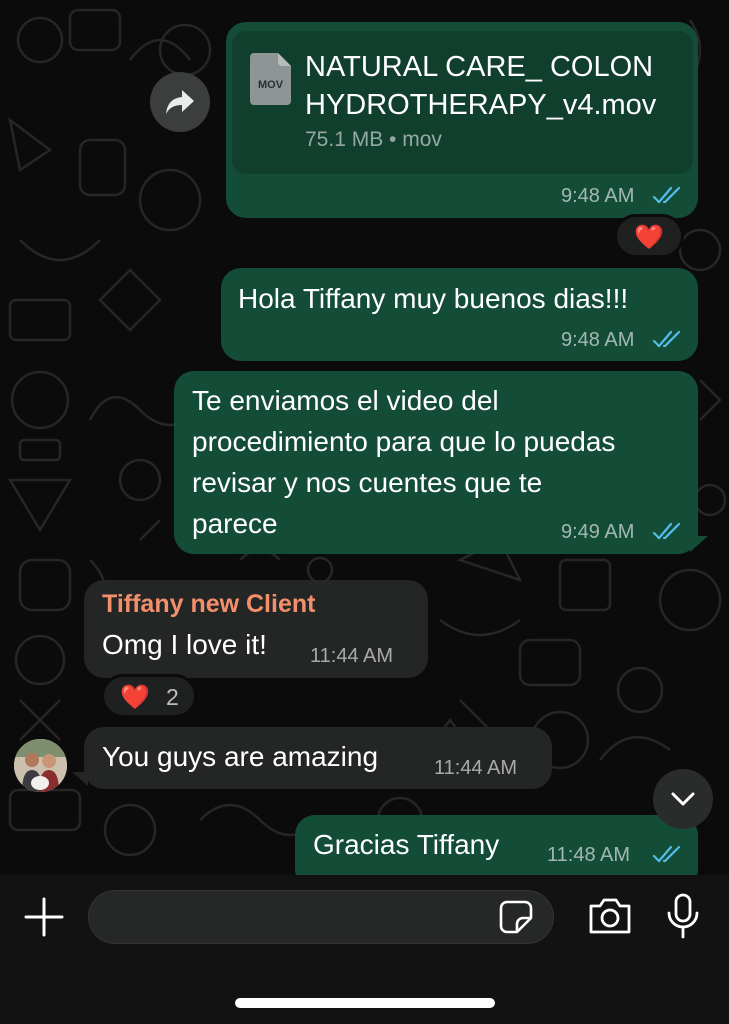  I want to click on plus-icon, so click(44, 917).